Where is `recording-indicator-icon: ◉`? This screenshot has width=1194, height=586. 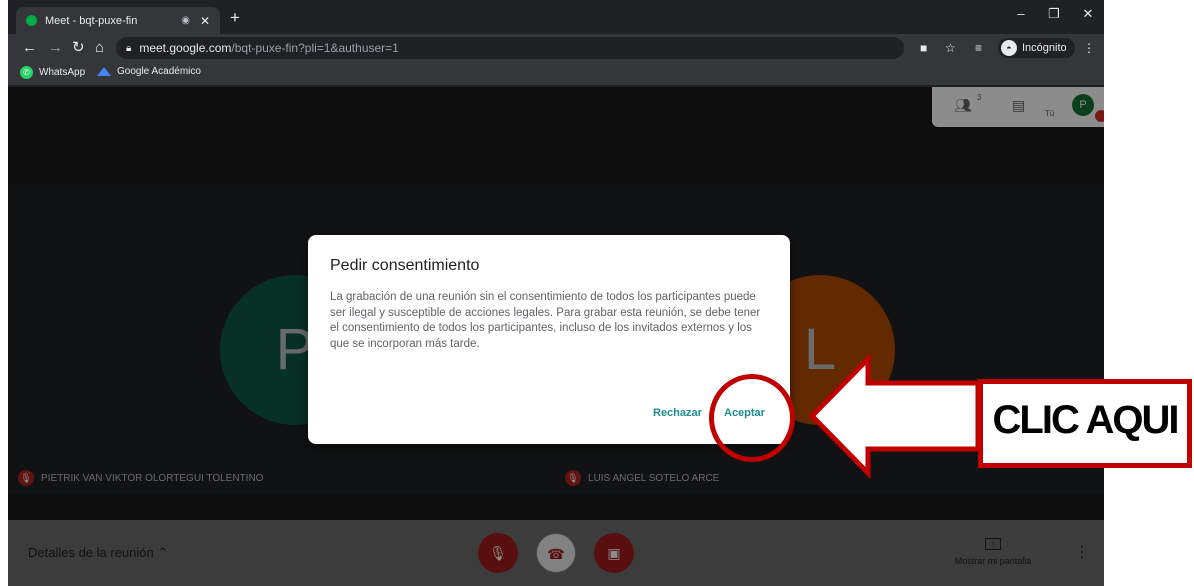
recording-indicator-icon: ◉ is located at coordinates (185, 20).